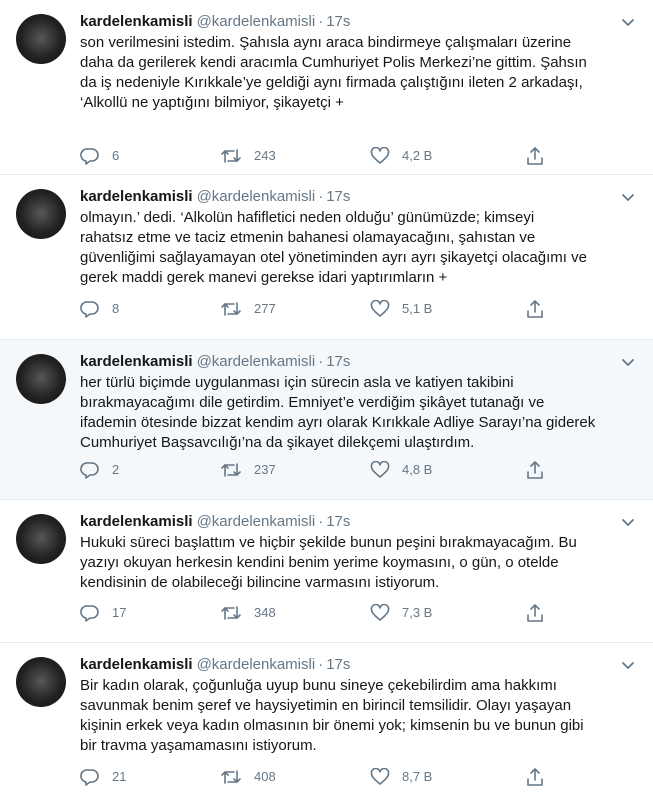 The width and height of the screenshot is (653, 798). Describe the element at coordinates (248, 309) in the screenshot. I see `retweet-button: 277` at that location.